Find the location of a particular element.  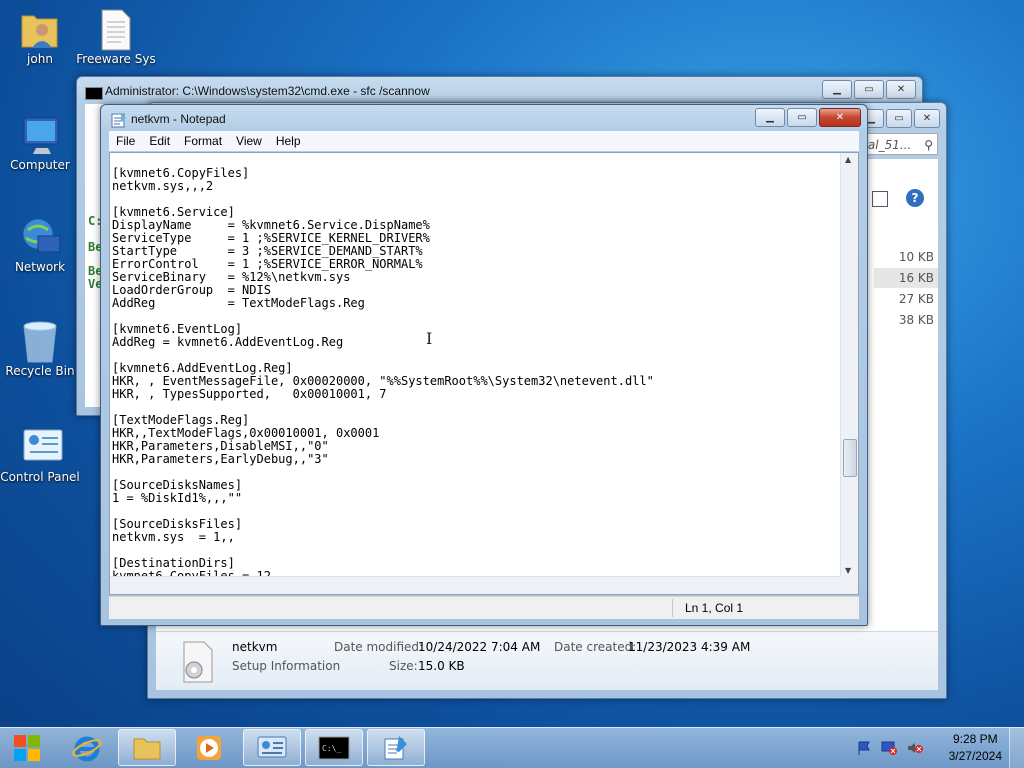

internet-explorer-icon is located at coordinates (87, 748).